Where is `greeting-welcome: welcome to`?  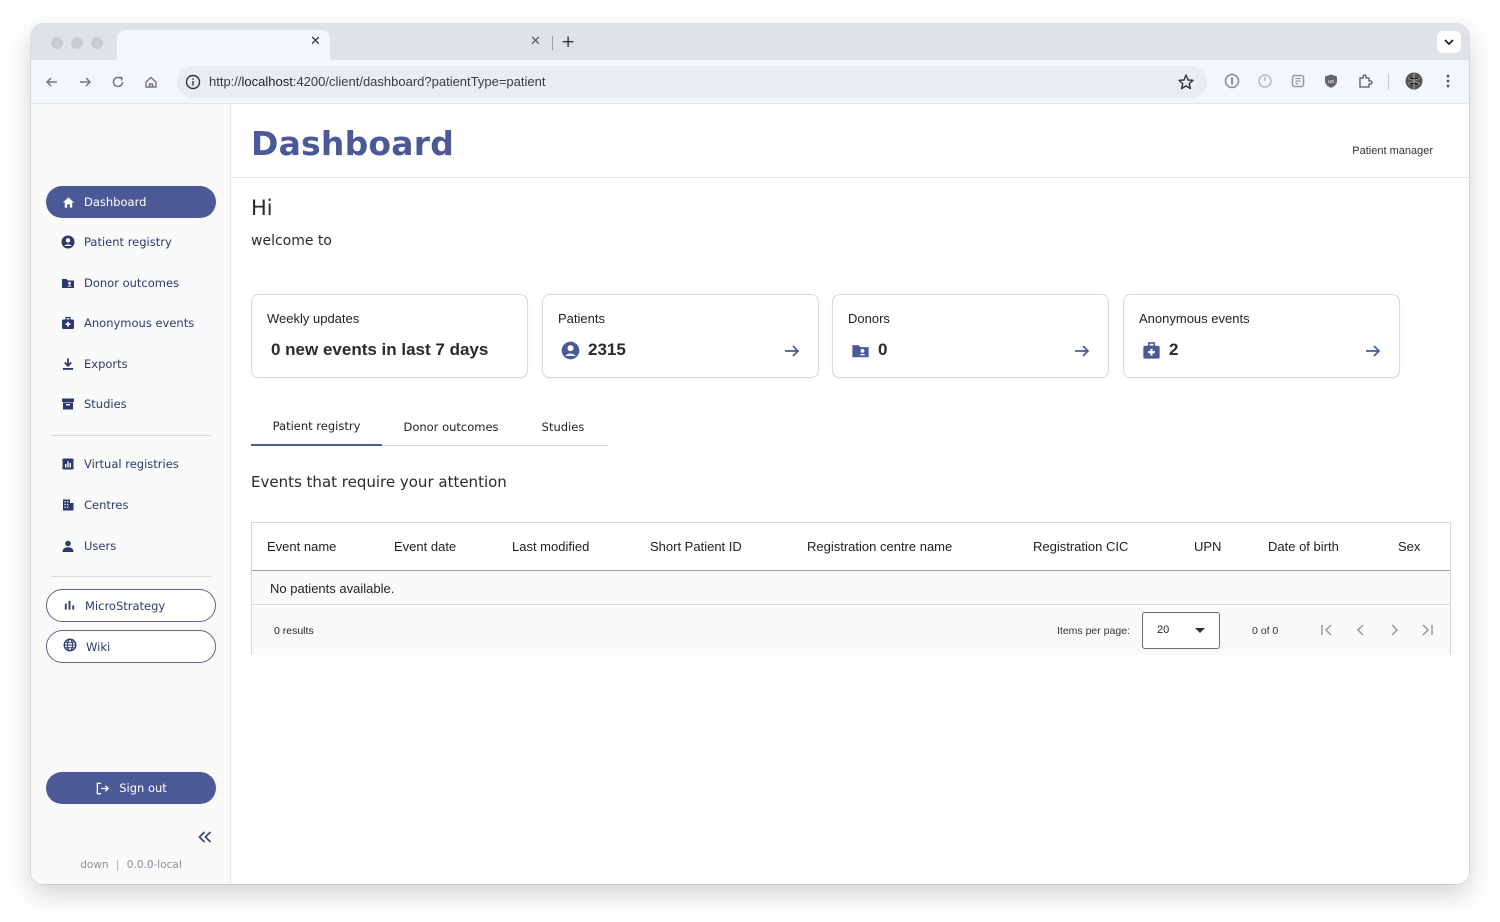 greeting-welcome: welcome to is located at coordinates (291, 241).